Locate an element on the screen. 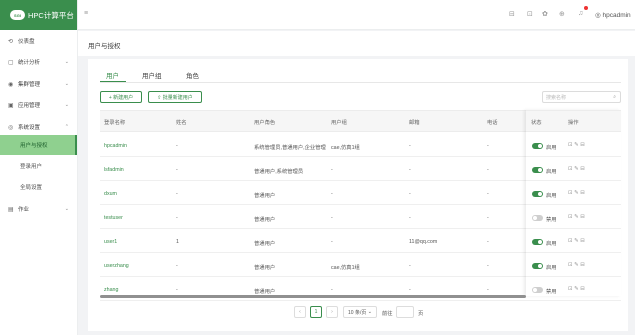  tab-divider is located at coordinates (360, 82).